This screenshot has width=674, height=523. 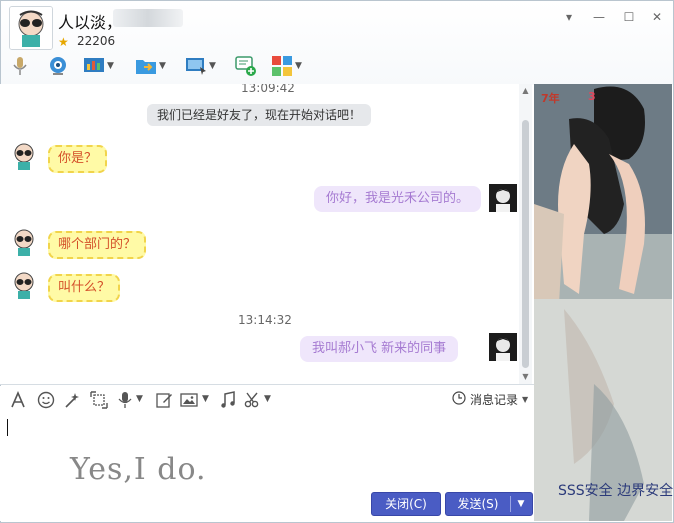 What do you see at coordinates (7, 427) in the screenshot?
I see `text-caret` at bounding box center [7, 427].